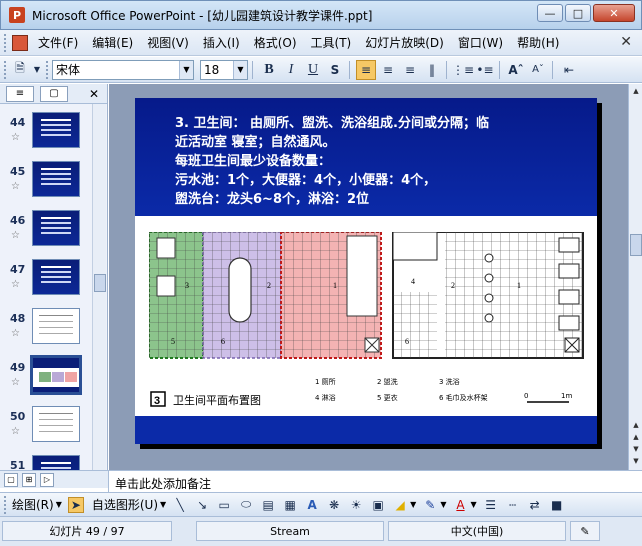  Describe the element at coordinates (221, 42) in the screenshot. I see `menu-insert: 插入(I)` at that location.